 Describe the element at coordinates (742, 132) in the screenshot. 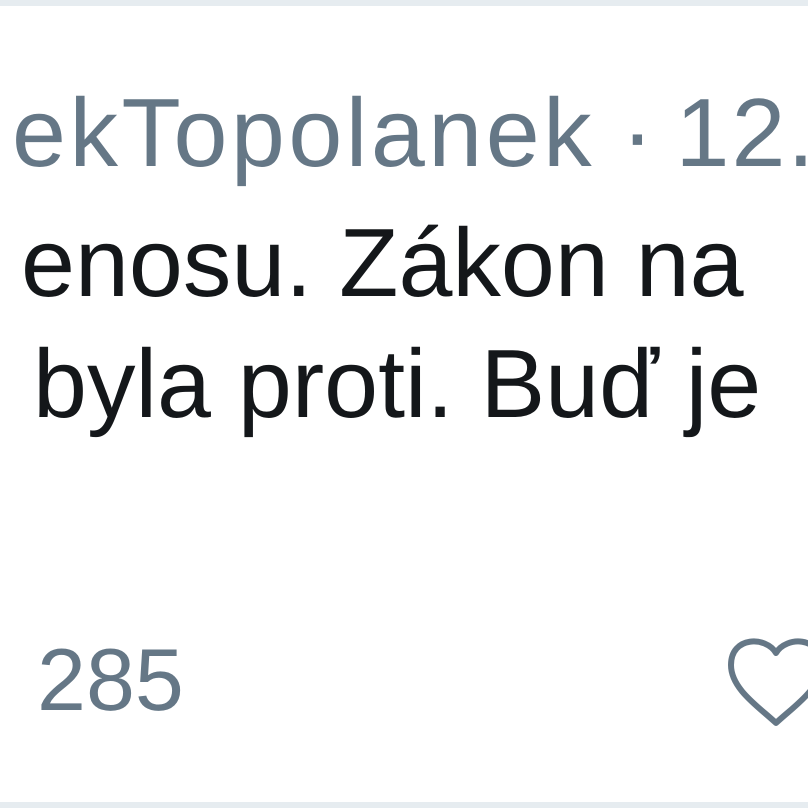

I see `tweet-date: 12.` at that location.